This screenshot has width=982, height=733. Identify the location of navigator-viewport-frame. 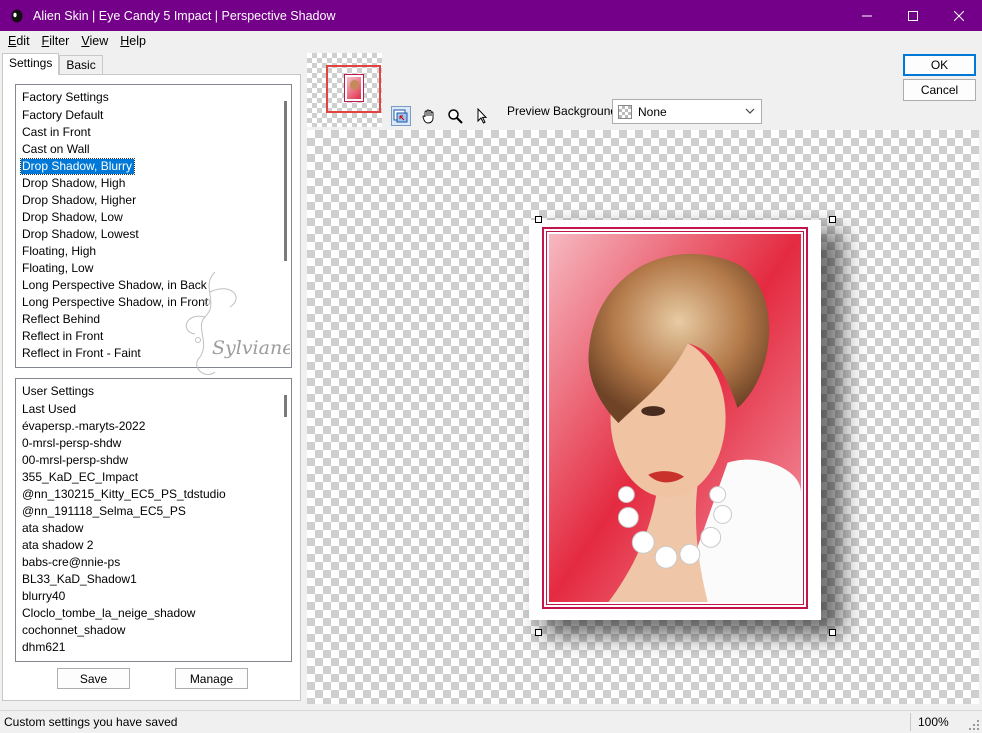
(353, 89).